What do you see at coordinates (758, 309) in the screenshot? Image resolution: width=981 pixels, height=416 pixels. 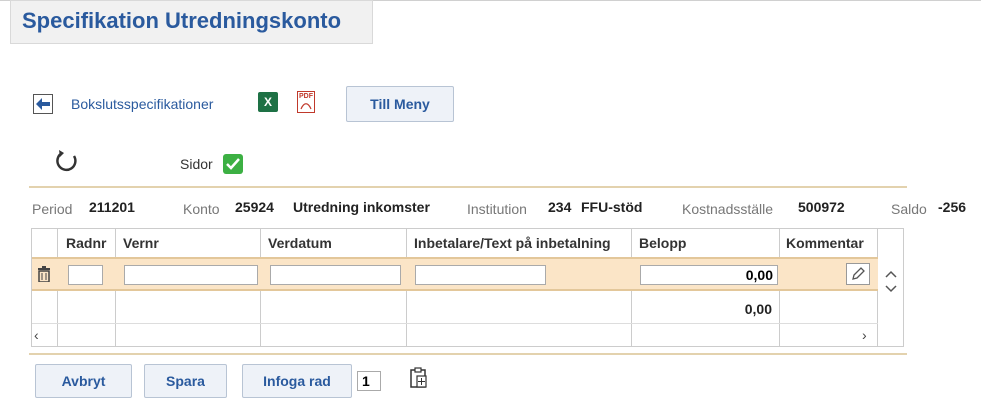 I see `total-belopp: 0,00` at bounding box center [758, 309].